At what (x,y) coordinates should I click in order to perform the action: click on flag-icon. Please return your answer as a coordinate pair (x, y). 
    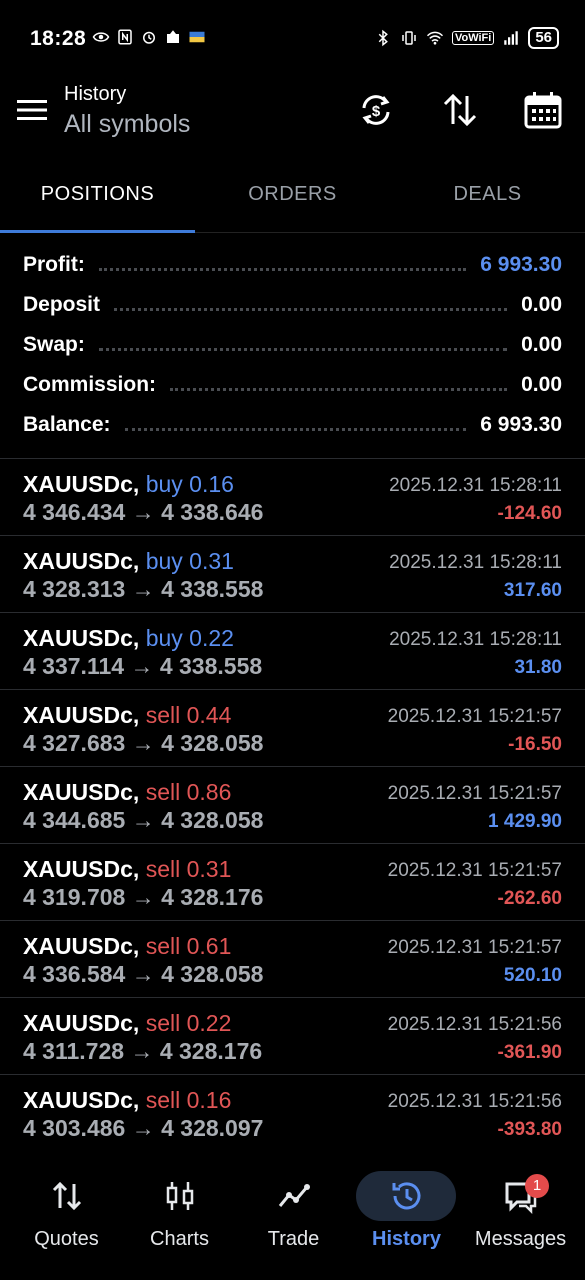
    Looking at the image, I should click on (197, 37).